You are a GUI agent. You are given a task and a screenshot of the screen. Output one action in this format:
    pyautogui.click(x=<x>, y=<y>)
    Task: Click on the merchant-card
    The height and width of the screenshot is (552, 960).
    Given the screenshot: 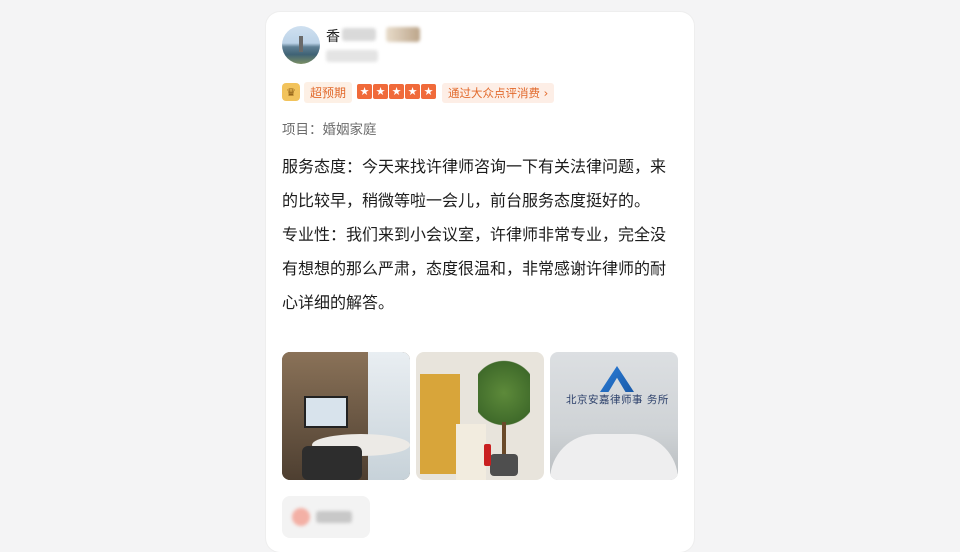 What is the action you would take?
    pyautogui.click(x=326, y=517)
    